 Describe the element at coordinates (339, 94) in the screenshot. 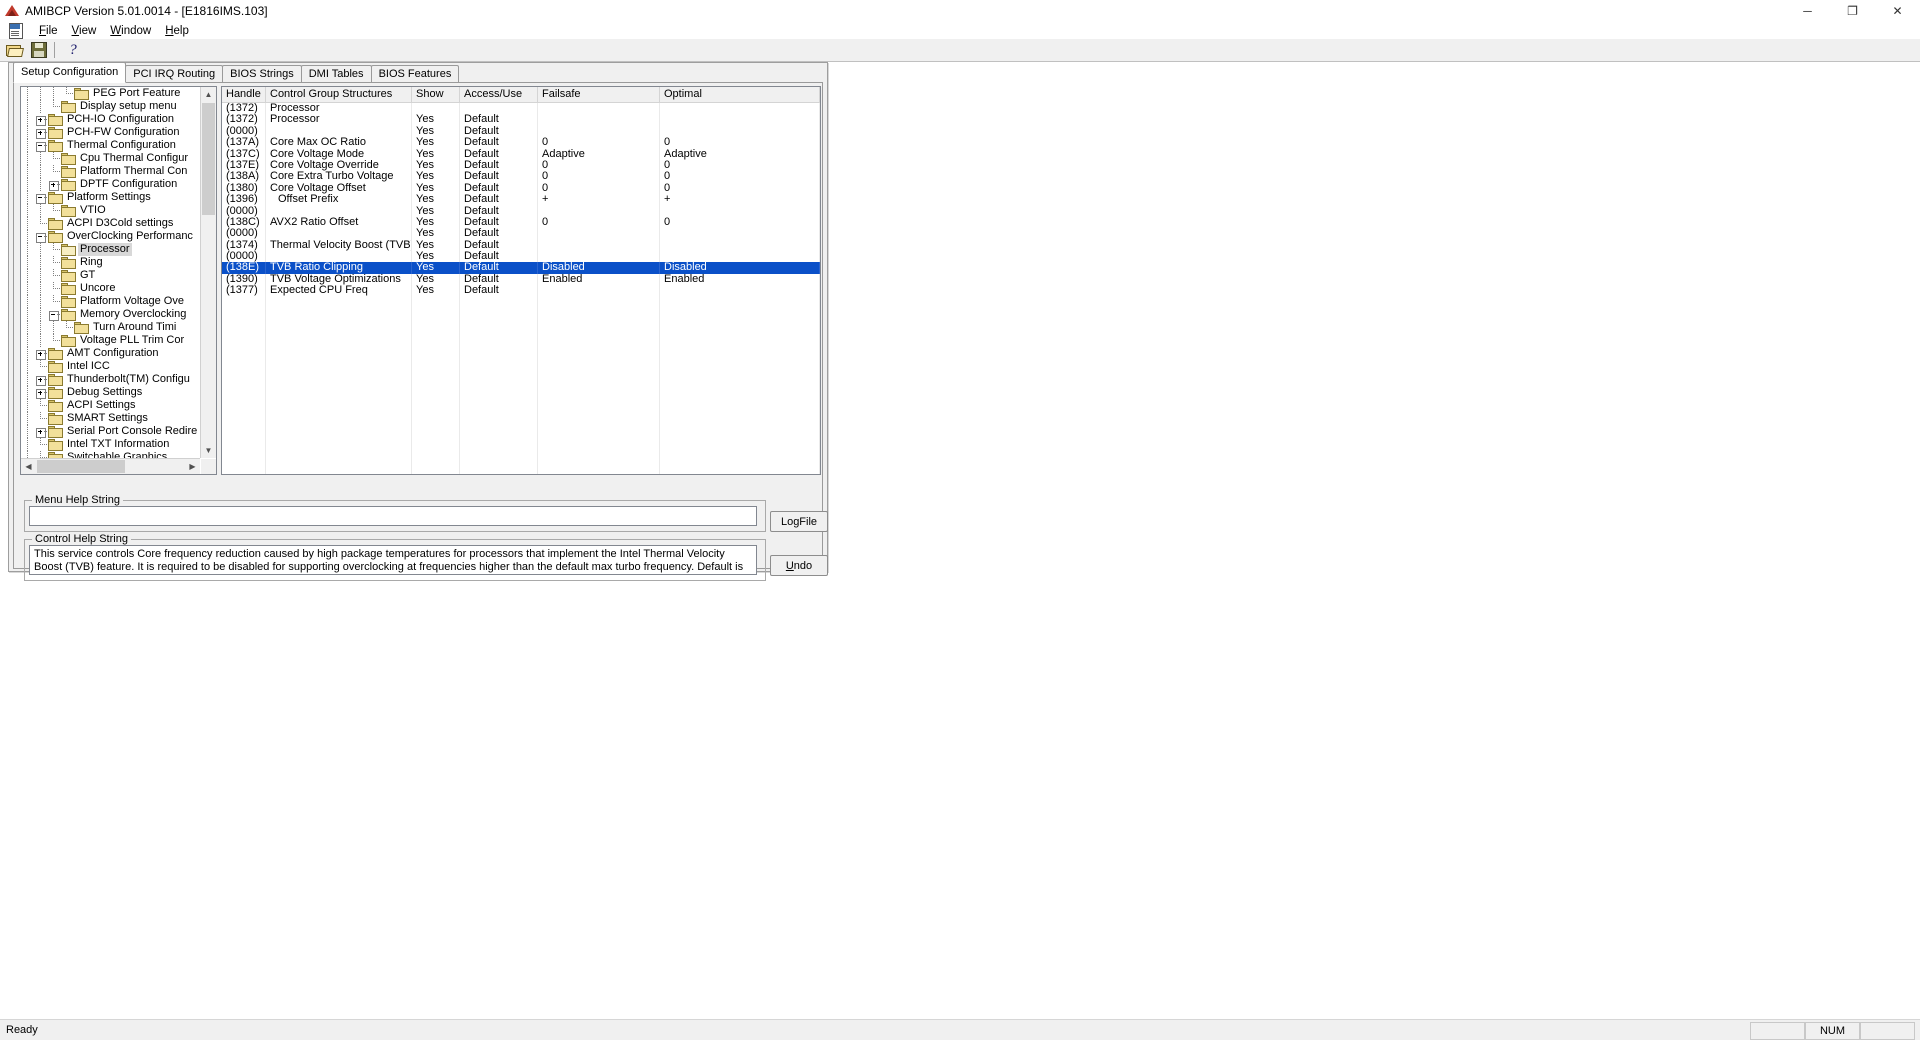

I see `column-header-name: Control Group Structures` at that location.